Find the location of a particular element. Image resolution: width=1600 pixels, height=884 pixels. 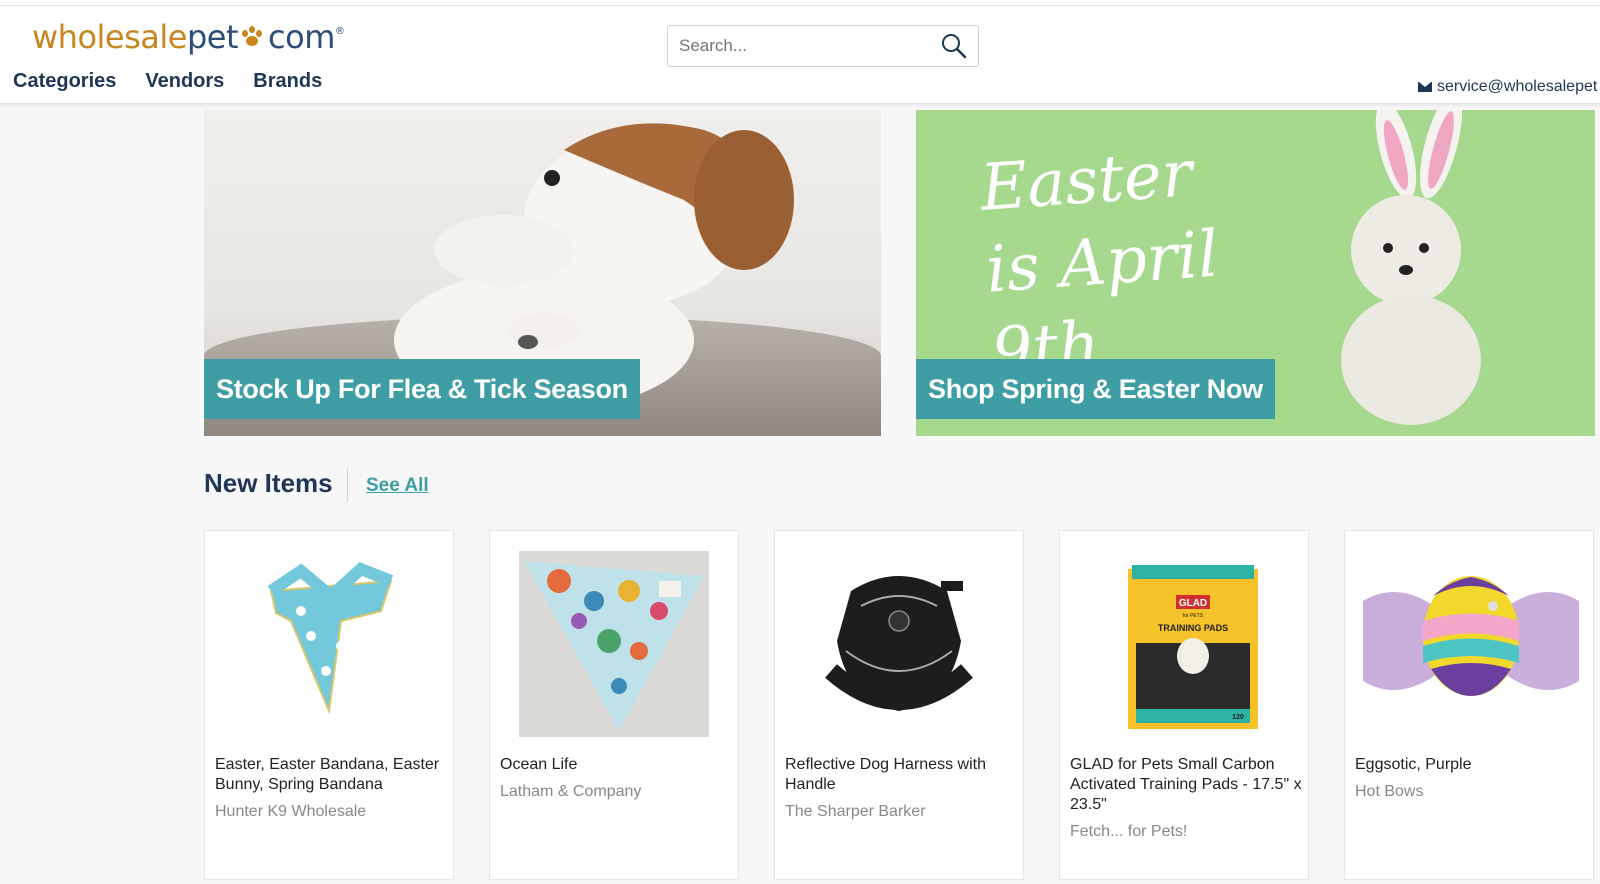

logo-com: com is located at coordinates (301, 37).